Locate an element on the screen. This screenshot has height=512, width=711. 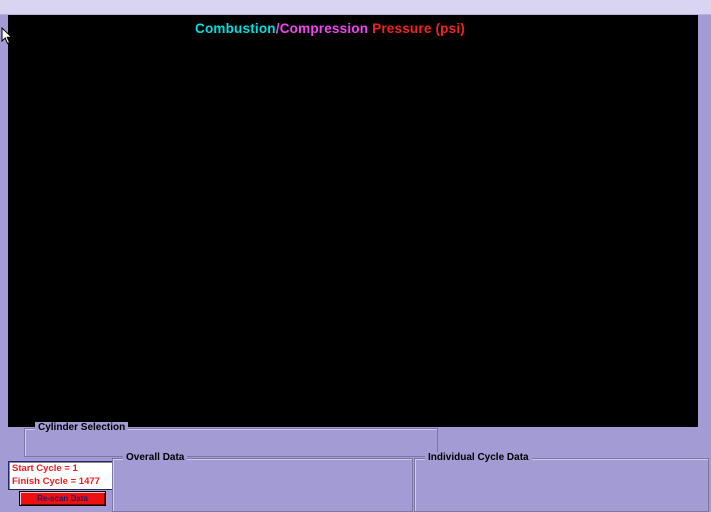
finish-cycle-text: Finish Cycle = 1477 is located at coordinates (56, 481).